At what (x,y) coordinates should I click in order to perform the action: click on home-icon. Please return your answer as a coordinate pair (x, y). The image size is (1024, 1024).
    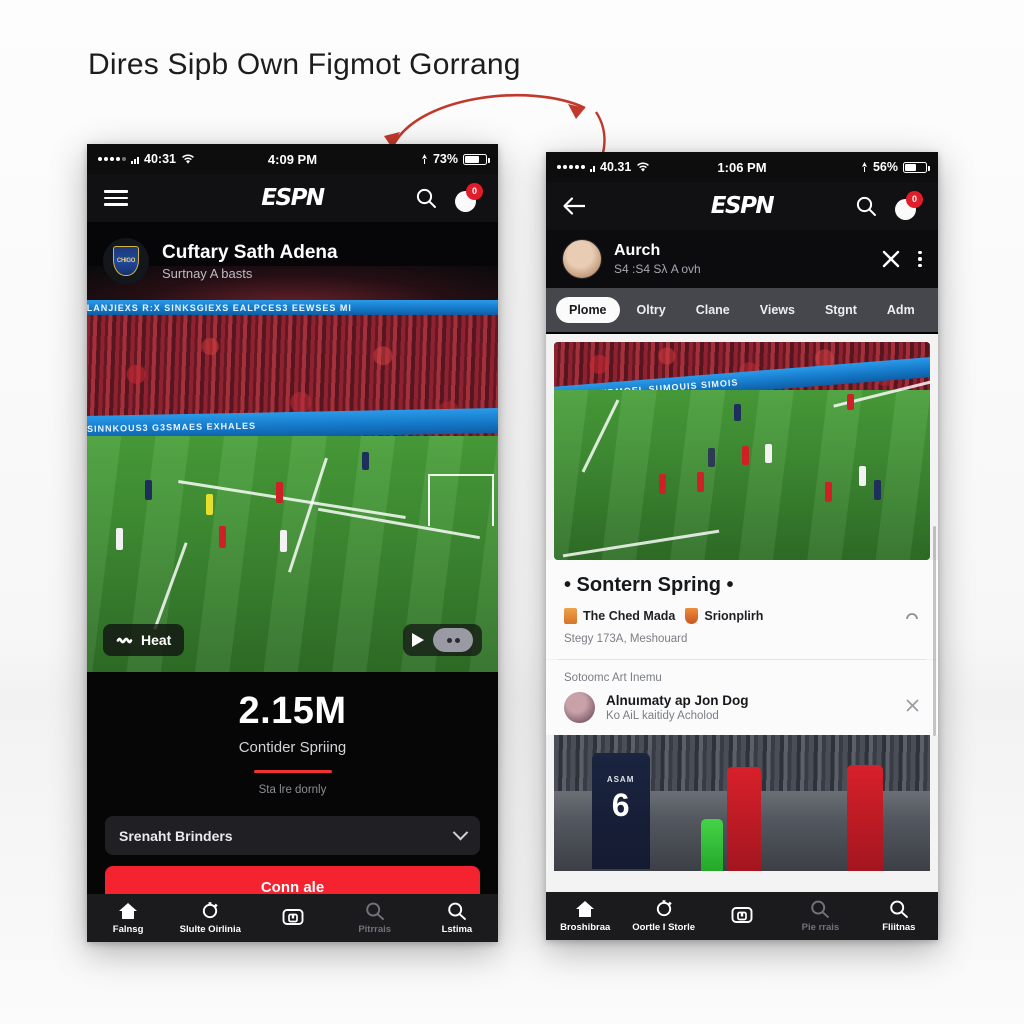
    Looking at the image, I should click on (585, 909).